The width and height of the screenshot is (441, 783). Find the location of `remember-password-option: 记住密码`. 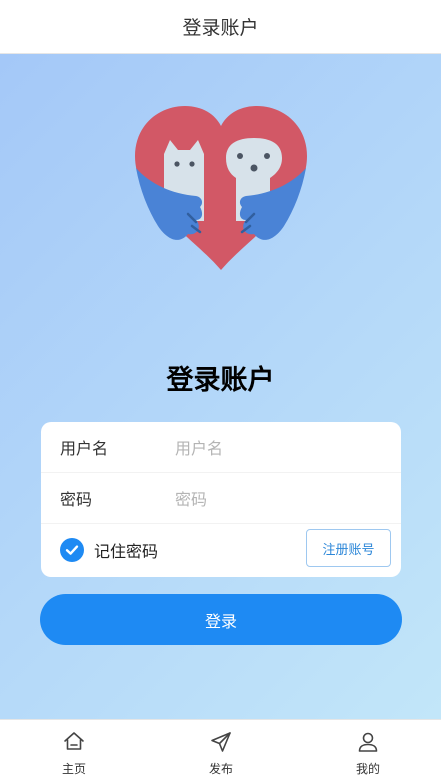

remember-password-option: 记住密码 is located at coordinates (109, 550).